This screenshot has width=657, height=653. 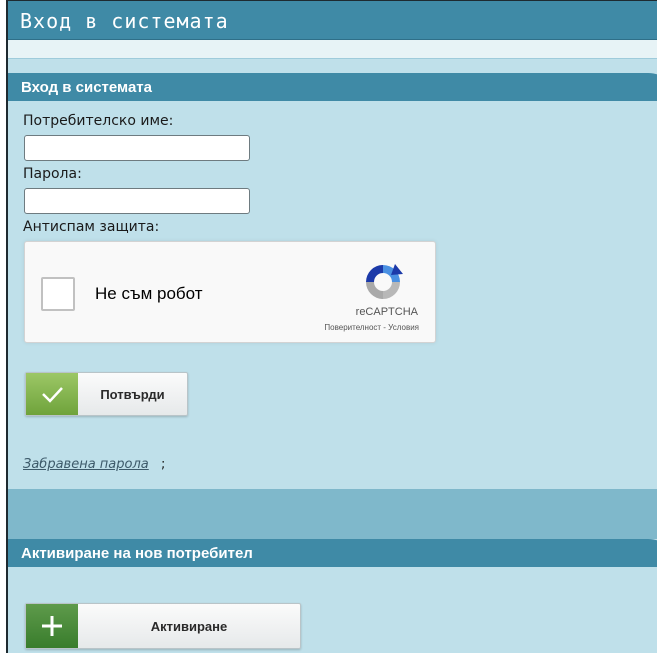 What do you see at coordinates (86, 464) in the screenshot?
I see `forgot-password-link: Забравена парола` at bounding box center [86, 464].